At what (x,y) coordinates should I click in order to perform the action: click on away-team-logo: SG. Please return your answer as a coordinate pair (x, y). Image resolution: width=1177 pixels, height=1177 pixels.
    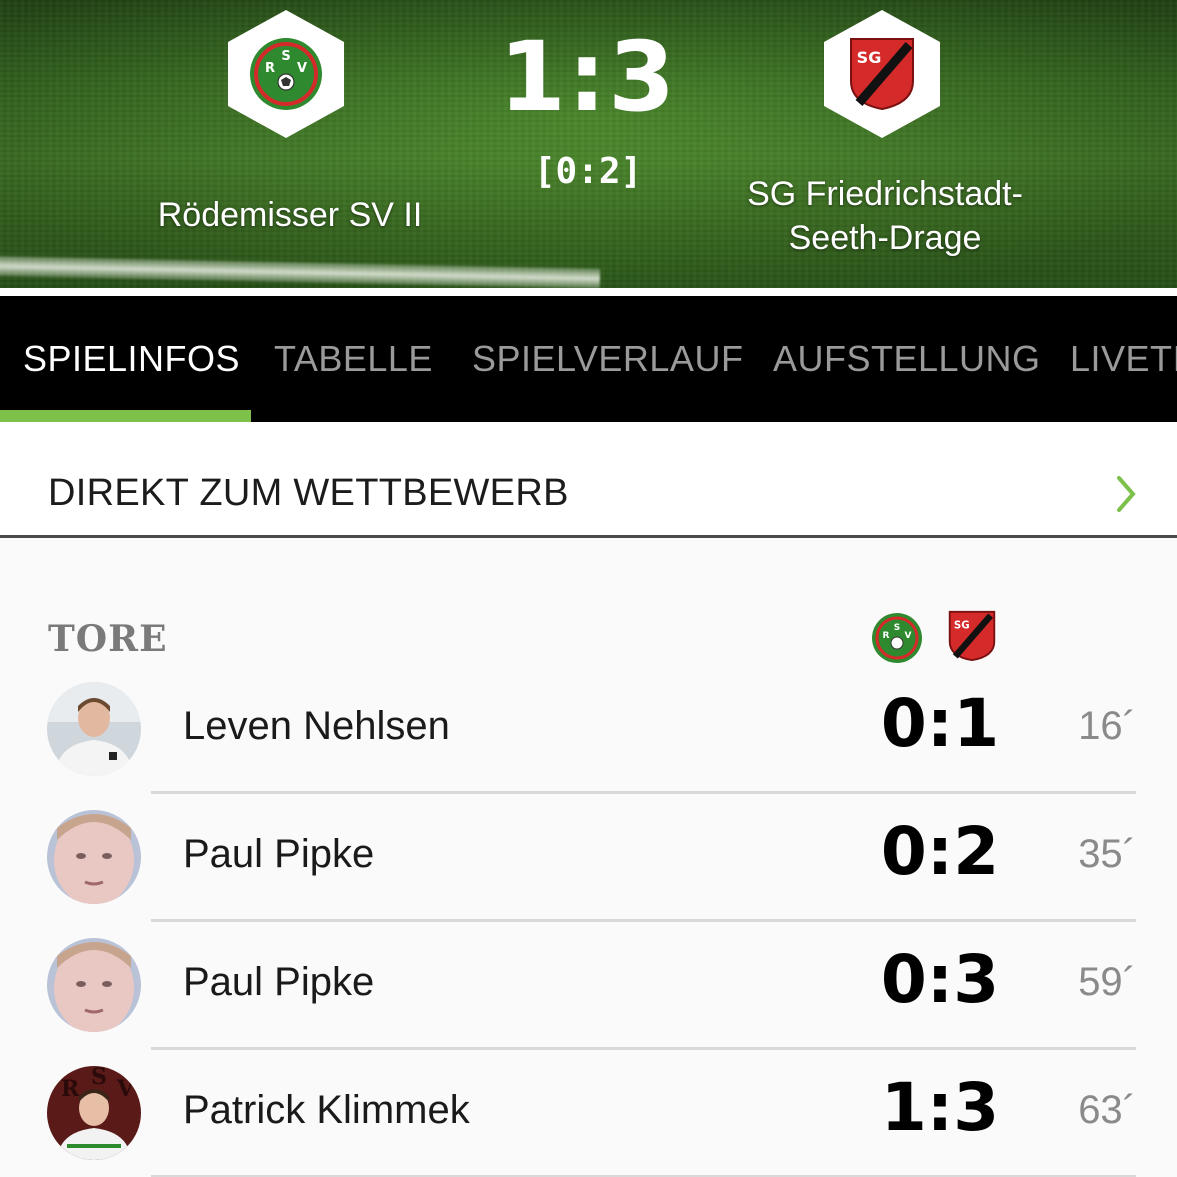
    Looking at the image, I should click on (882, 74).